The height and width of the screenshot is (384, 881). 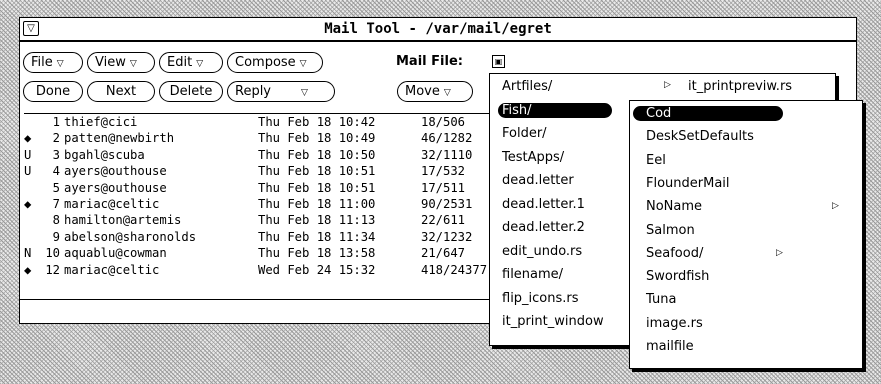 I want to click on message-number: 8, so click(x=56, y=220).